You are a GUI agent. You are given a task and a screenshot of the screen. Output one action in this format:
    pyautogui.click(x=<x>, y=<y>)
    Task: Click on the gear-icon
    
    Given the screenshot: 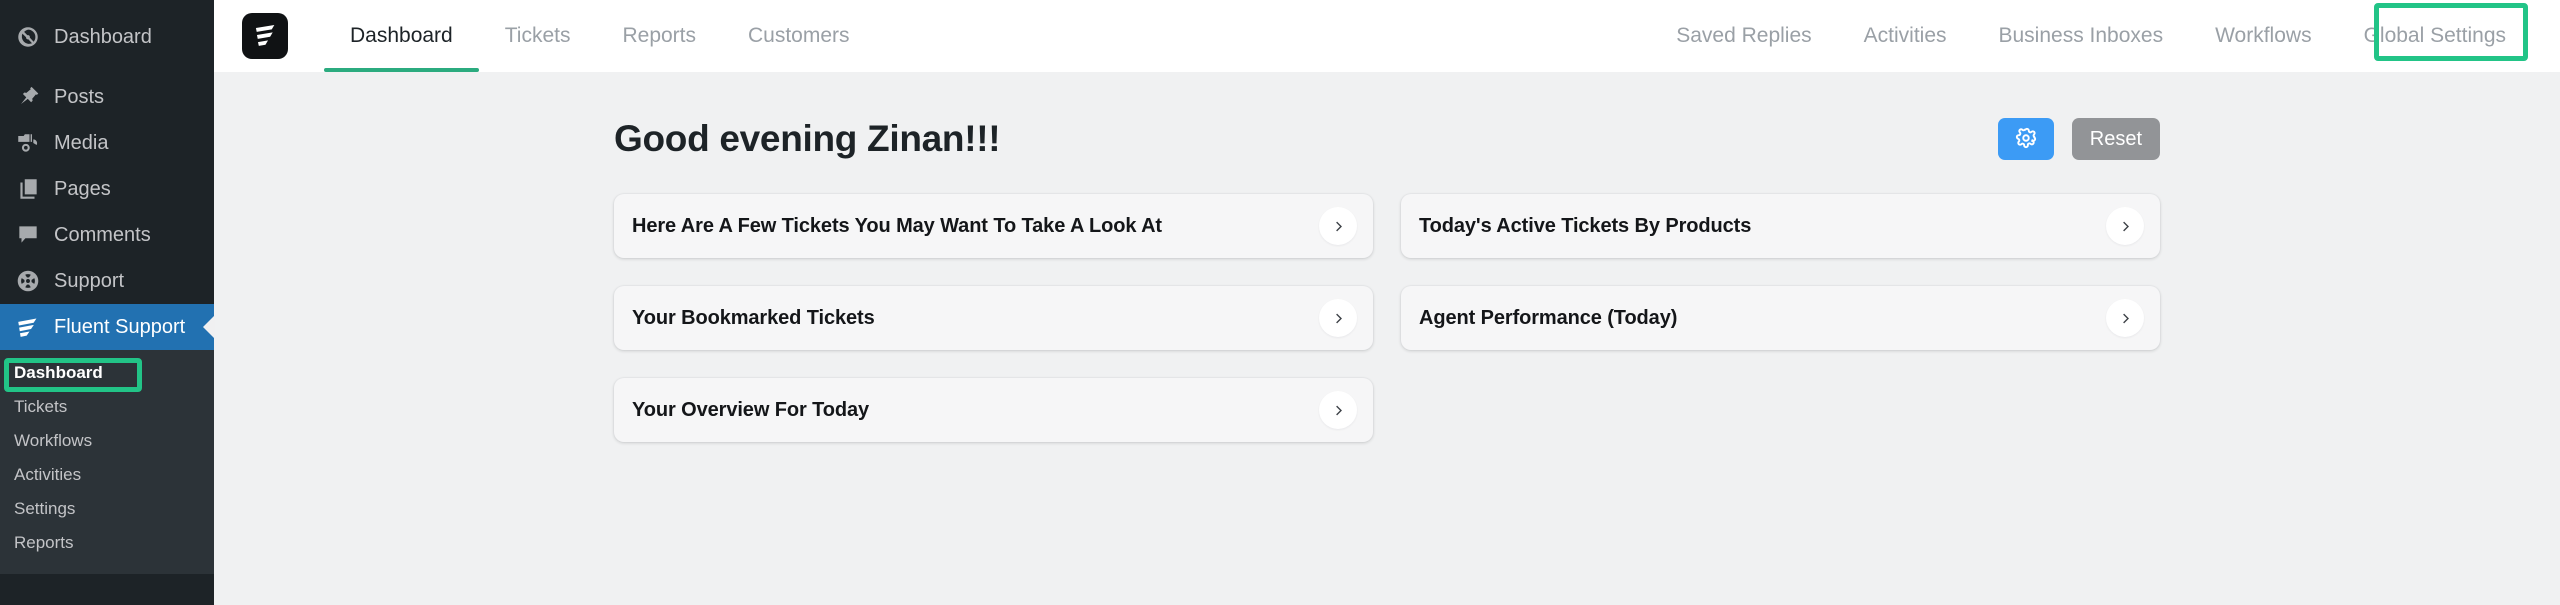 What is the action you would take?
    pyautogui.click(x=2026, y=139)
    